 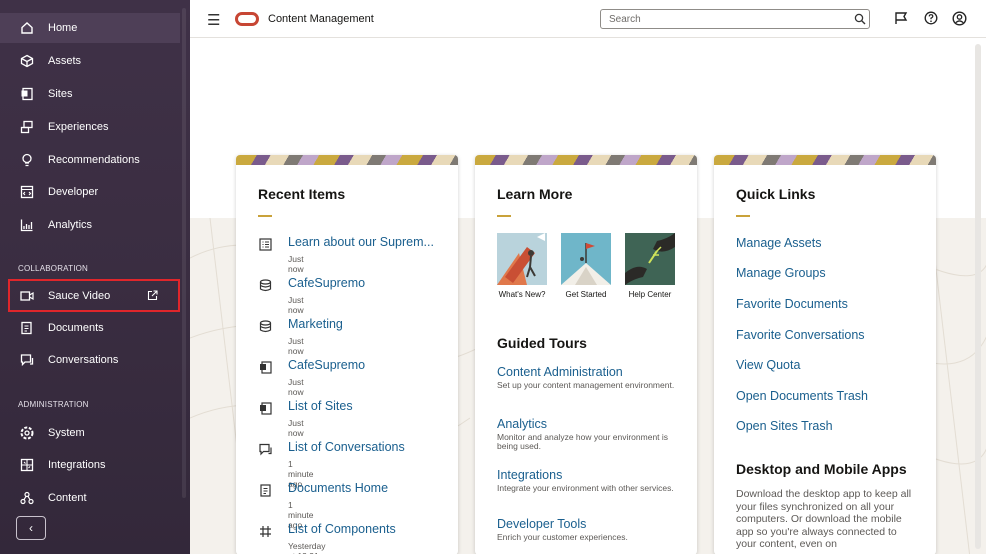 What do you see at coordinates (90, 94) in the screenshot?
I see `sidebar-item-sites: Sites` at bounding box center [90, 94].